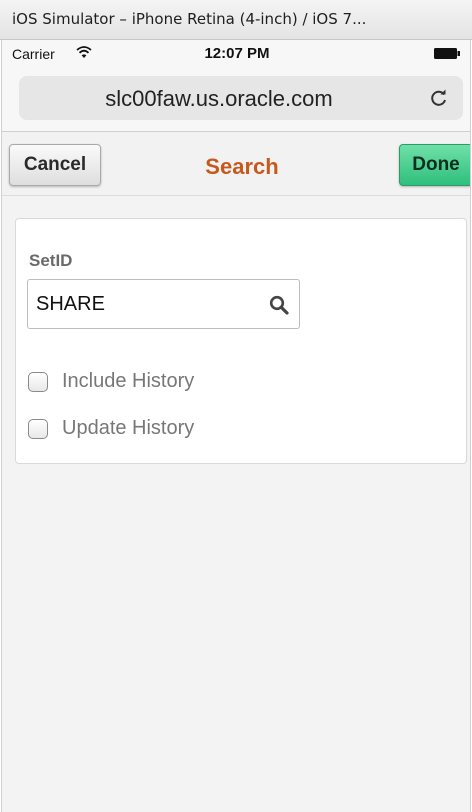  What do you see at coordinates (128, 381) in the screenshot?
I see `include-history-label: Include History` at bounding box center [128, 381].